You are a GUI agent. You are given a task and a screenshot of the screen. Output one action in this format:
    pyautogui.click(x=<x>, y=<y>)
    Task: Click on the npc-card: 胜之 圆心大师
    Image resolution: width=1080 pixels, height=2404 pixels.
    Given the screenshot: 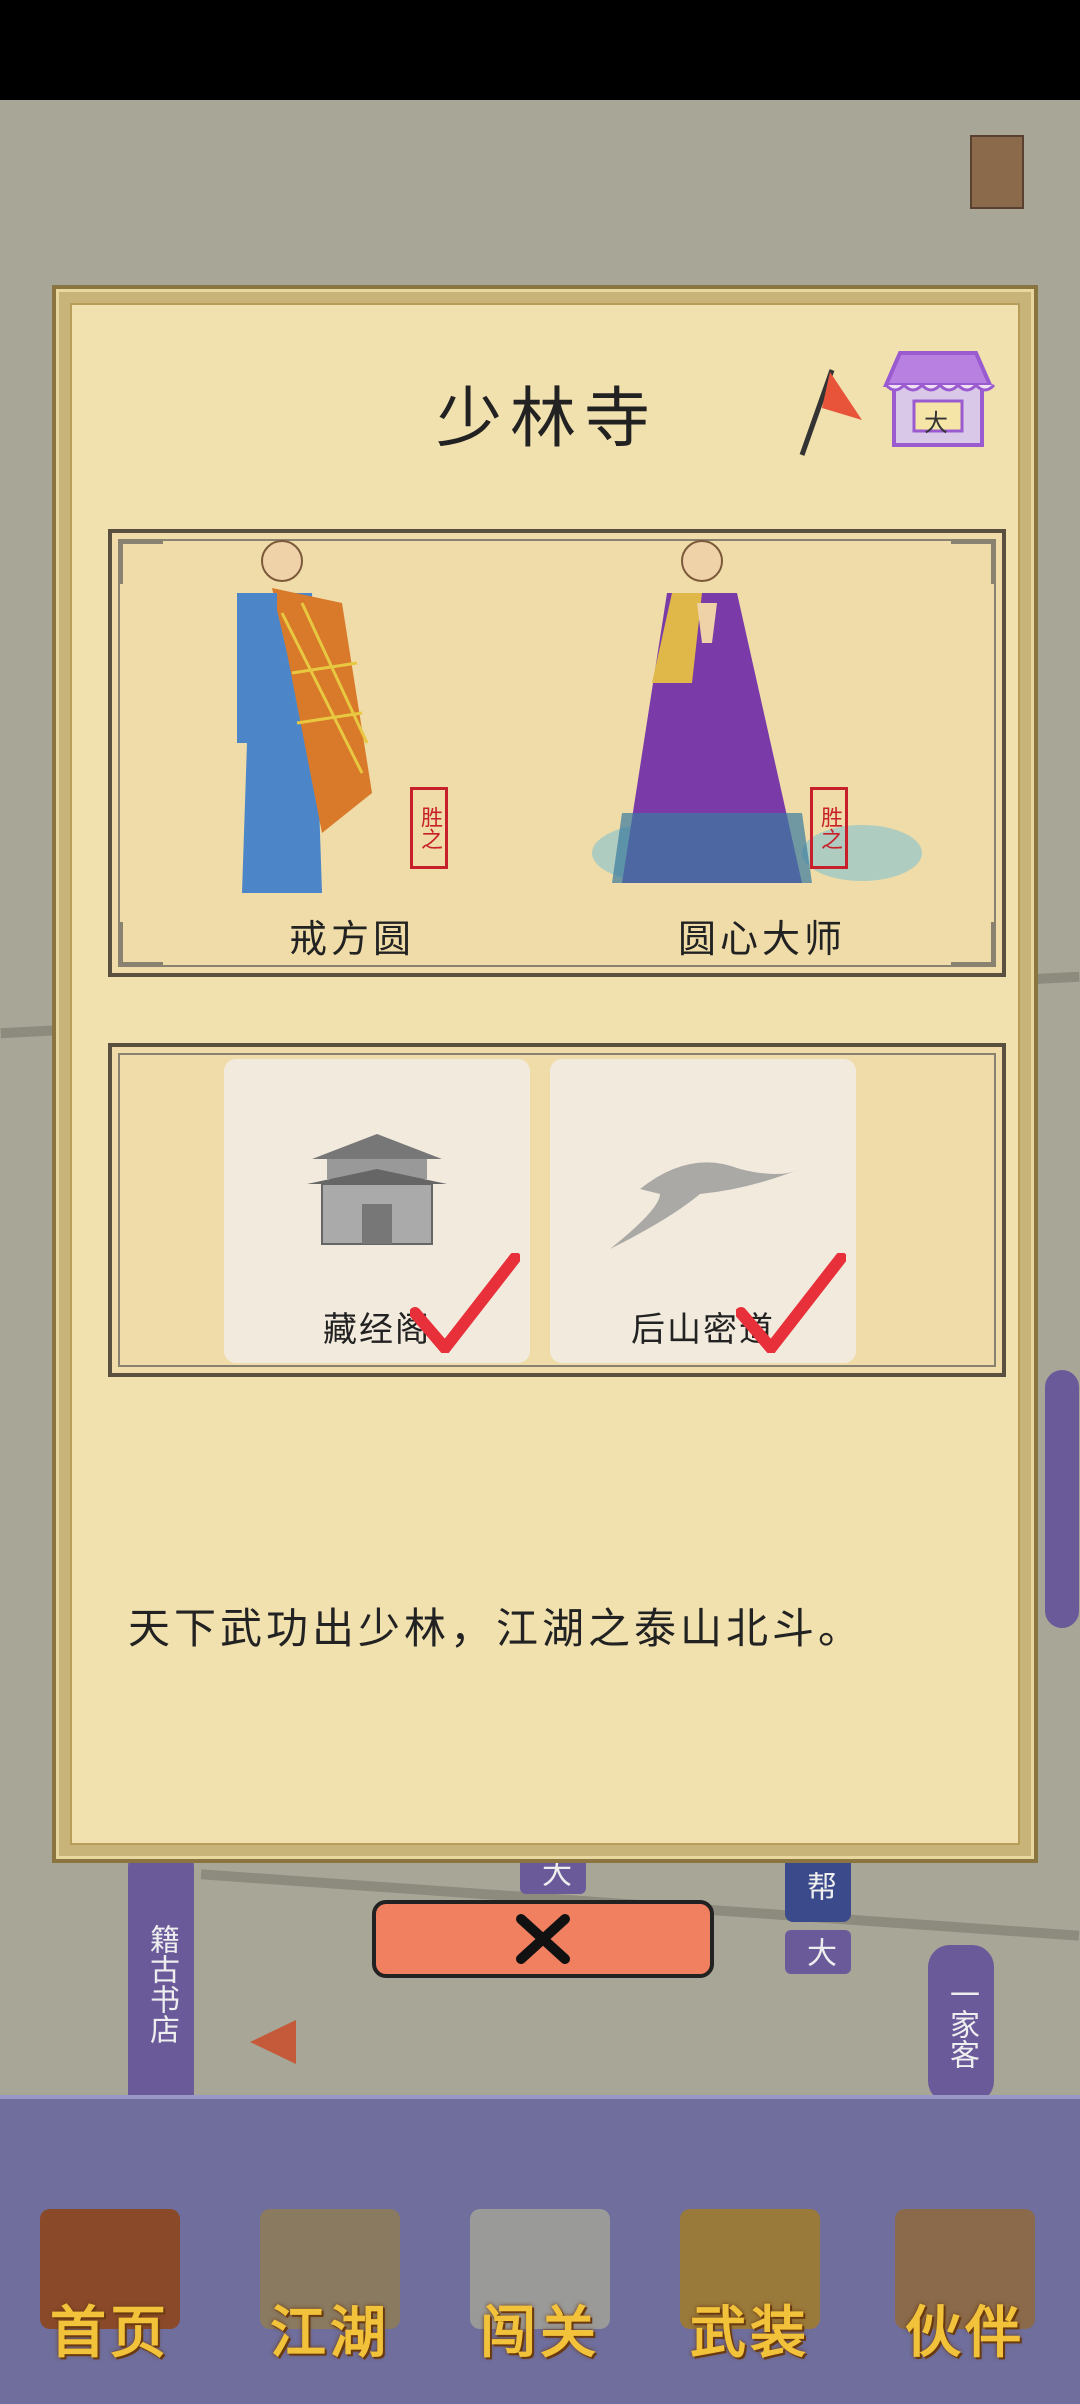 What is the action you would take?
    pyautogui.click(x=762, y=753)
    